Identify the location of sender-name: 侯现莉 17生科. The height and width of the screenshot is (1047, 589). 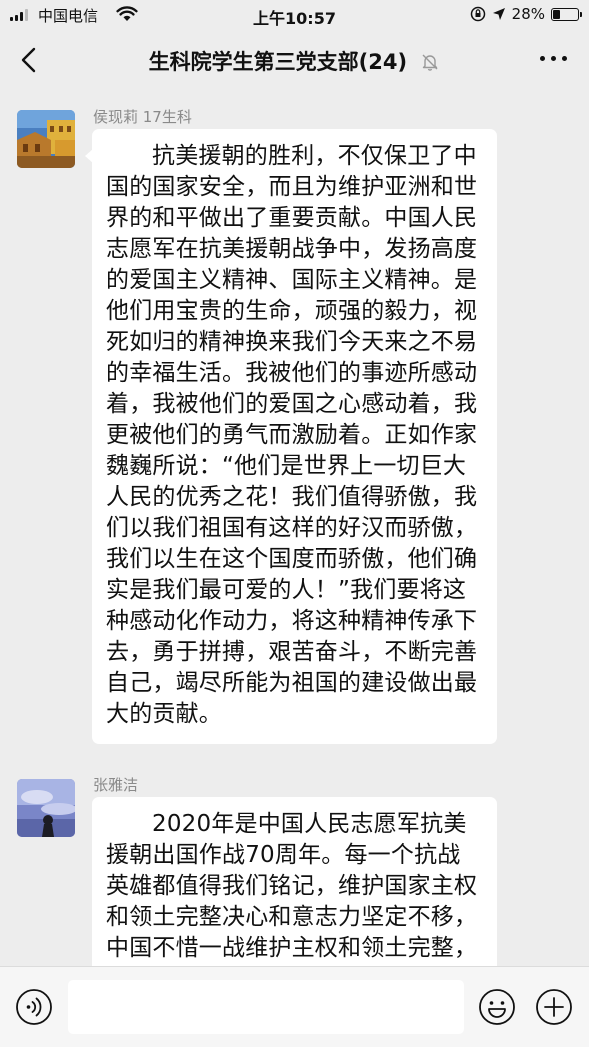
(142, 117).